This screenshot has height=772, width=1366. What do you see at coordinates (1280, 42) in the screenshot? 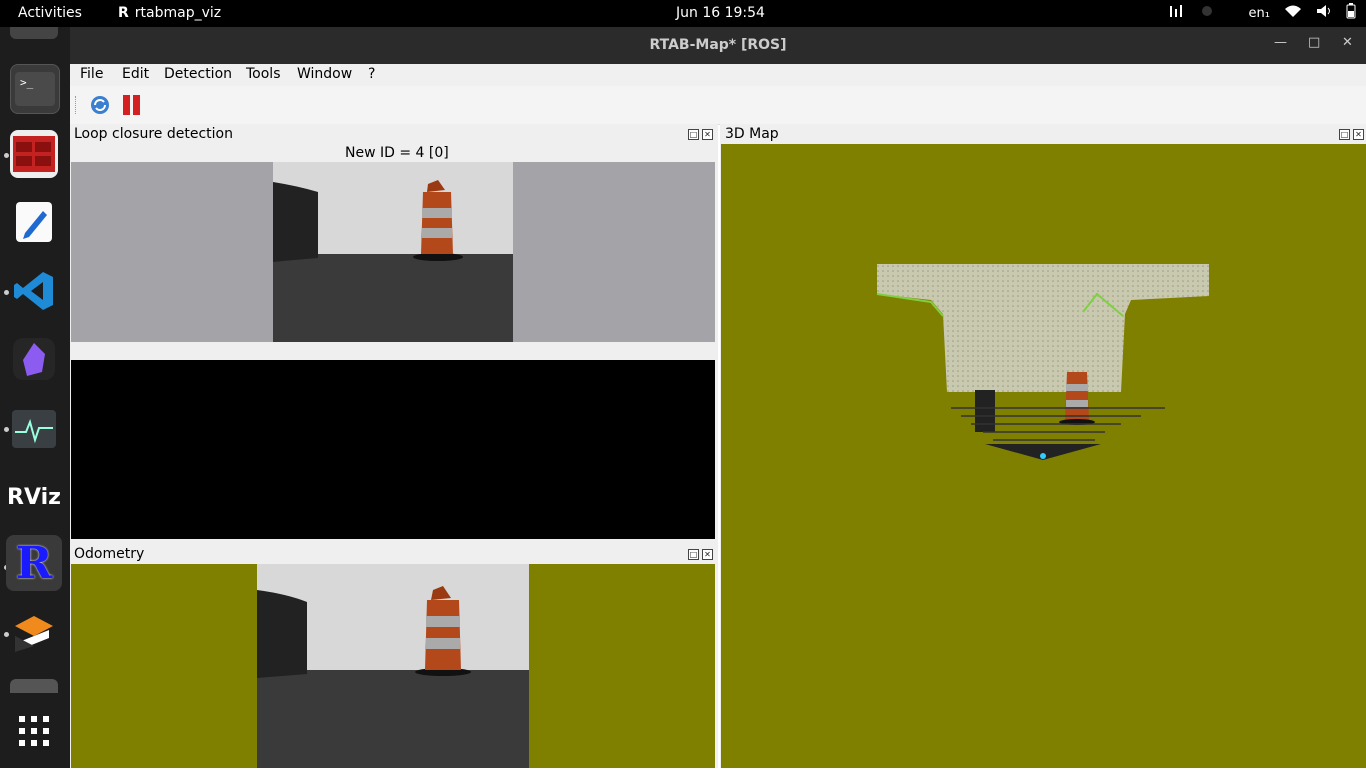
I see `minimize-button: —` at bounding box center [1280, 42].